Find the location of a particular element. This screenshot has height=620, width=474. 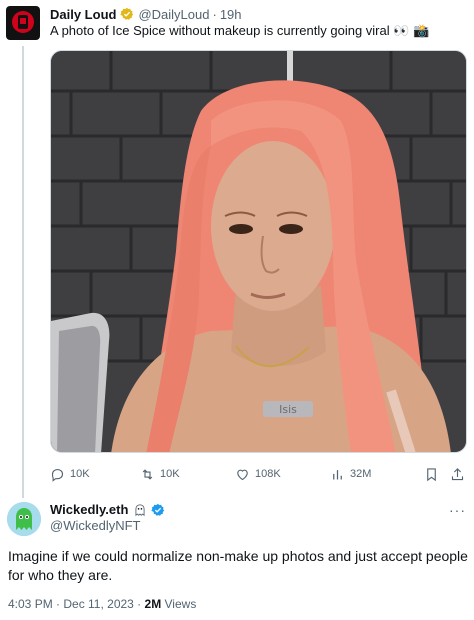

daily-loud-avatar is located at coordinates (23, 23).